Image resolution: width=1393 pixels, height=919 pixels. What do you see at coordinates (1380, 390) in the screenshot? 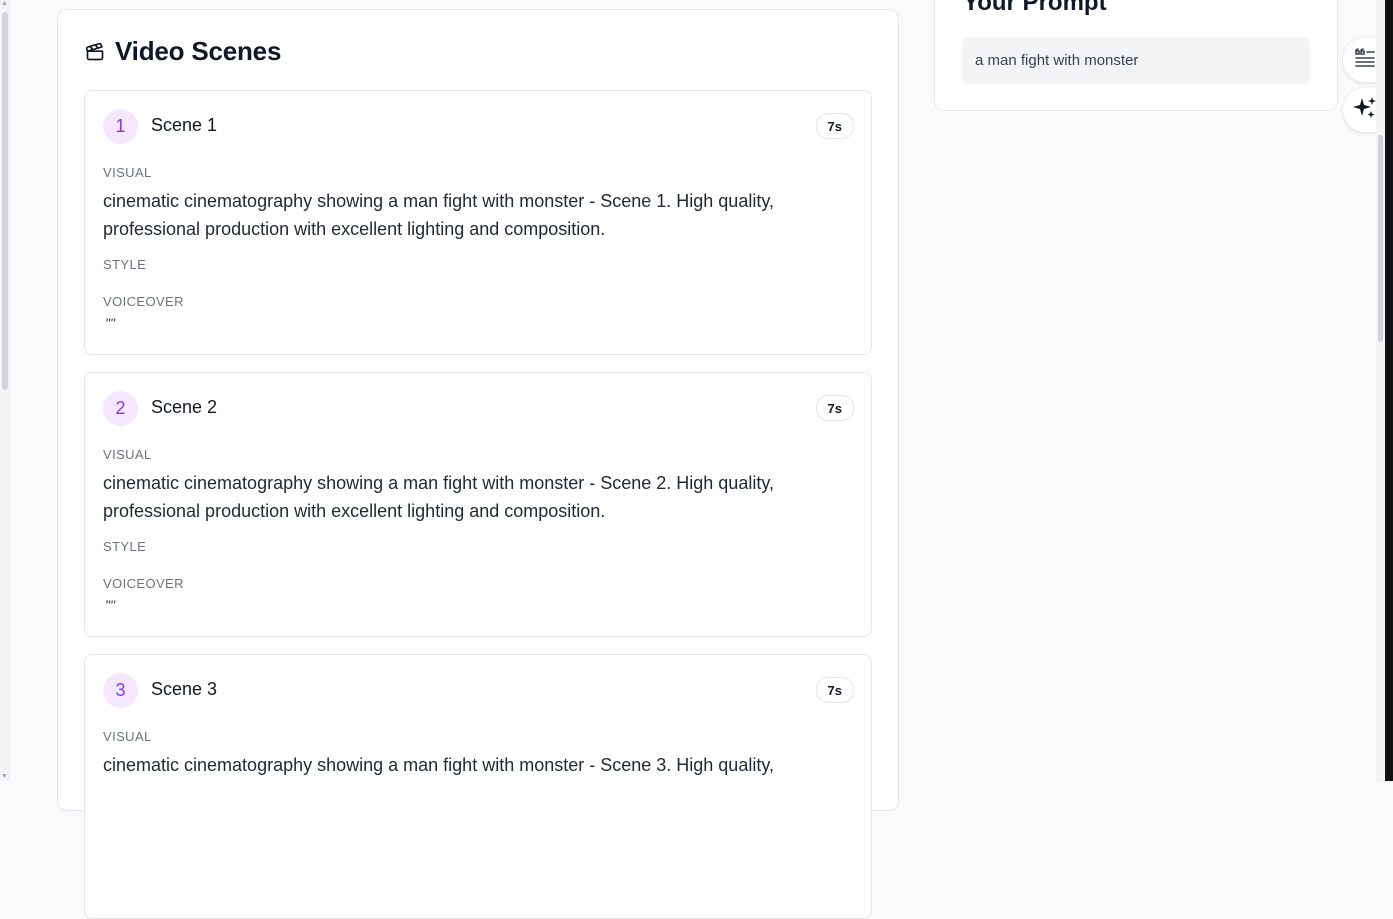
I see `right-scrollbar` at bounding box center [1380, 390].